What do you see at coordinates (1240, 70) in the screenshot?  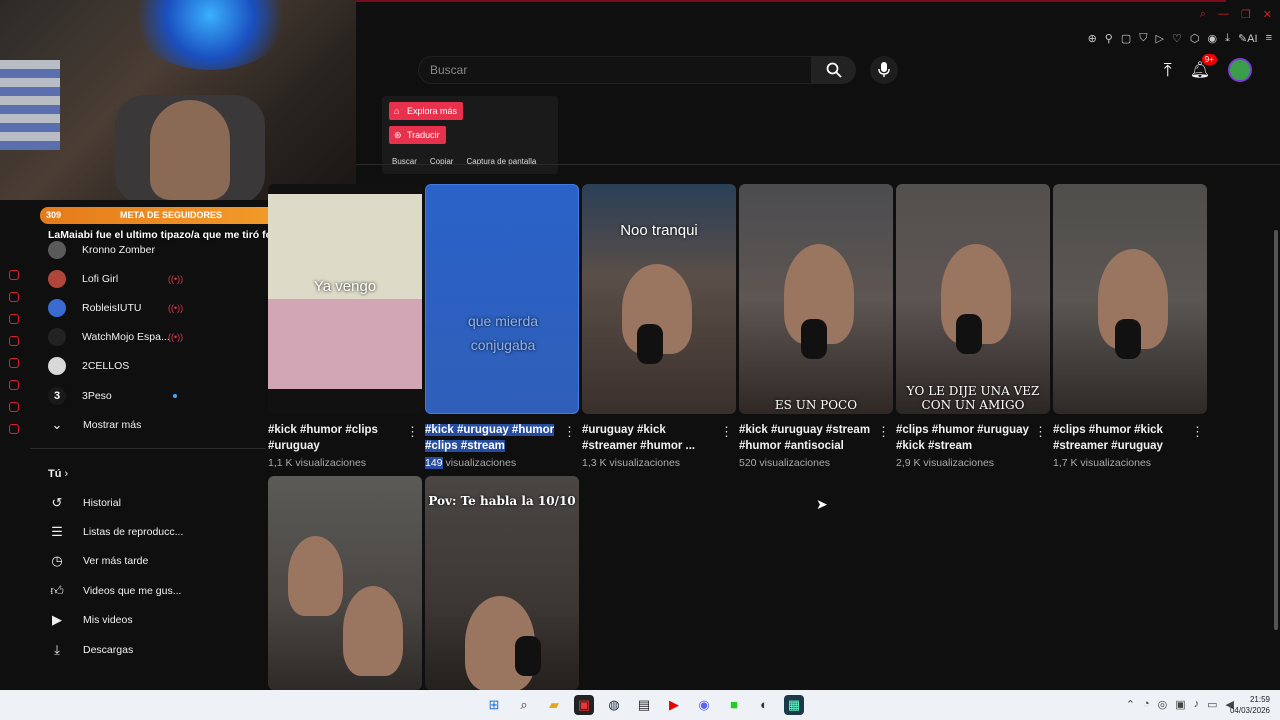 I see `avatar` at bounding box center [1240, 70].